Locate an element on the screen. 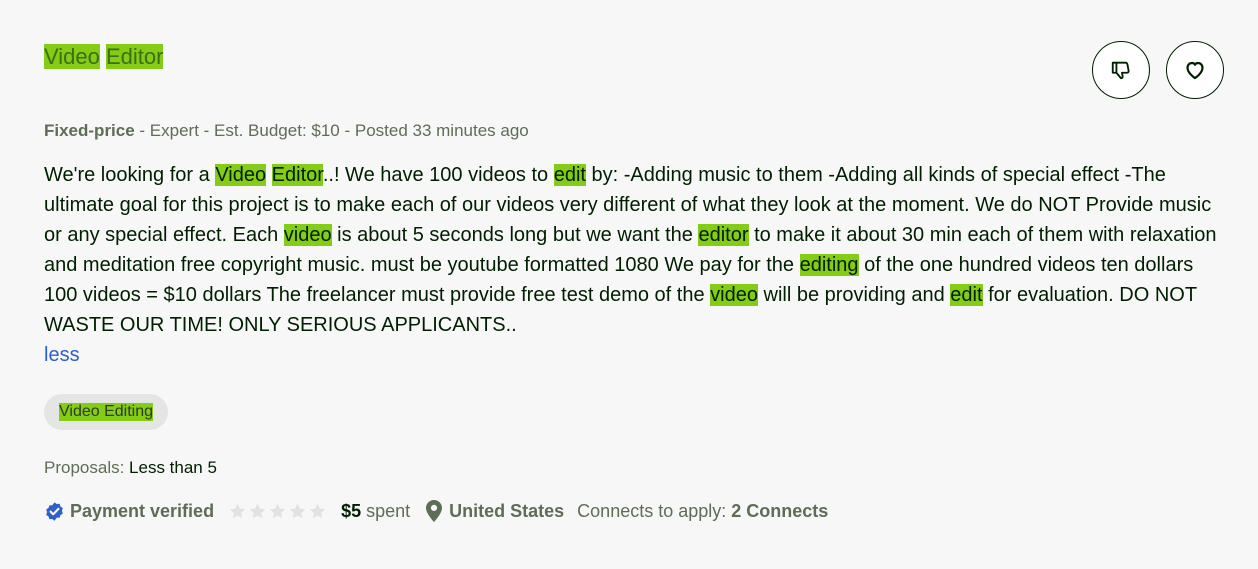  thumbs-down-button is located at coordinates (1121, 70).